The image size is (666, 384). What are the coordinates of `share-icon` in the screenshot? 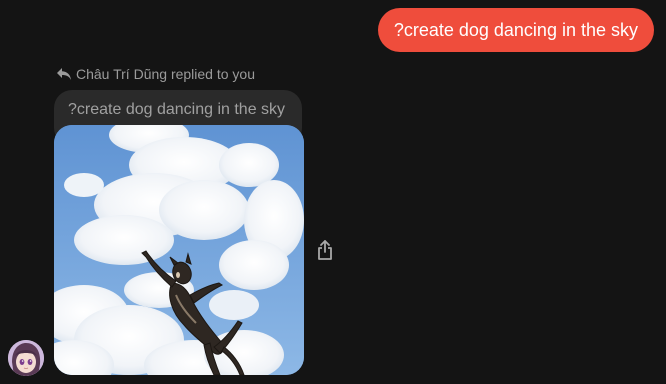 It's located at (325, 250).